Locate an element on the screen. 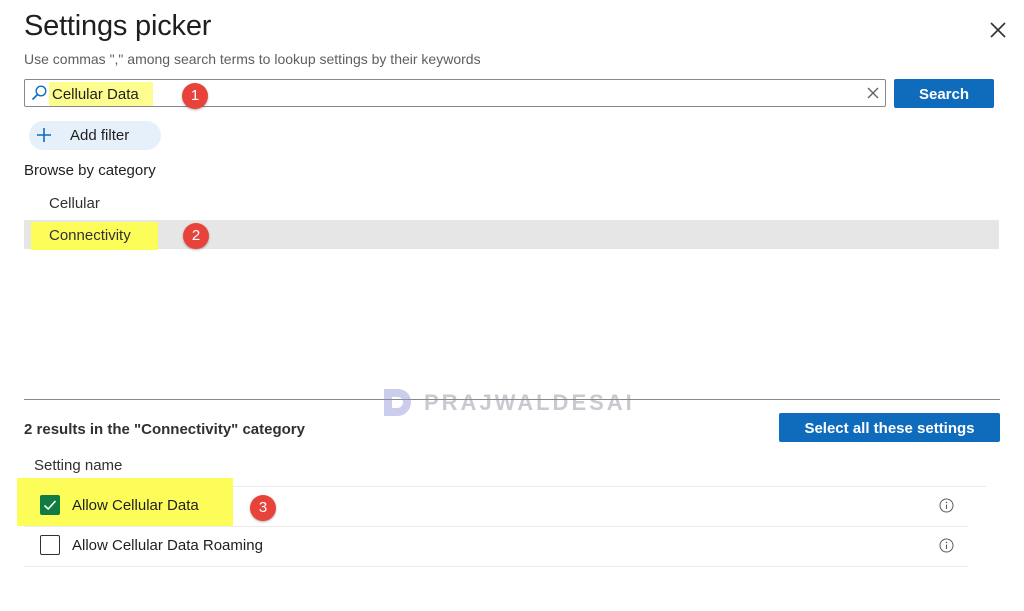  add-filter-button: Add filter is located at coordinates (95, 135).